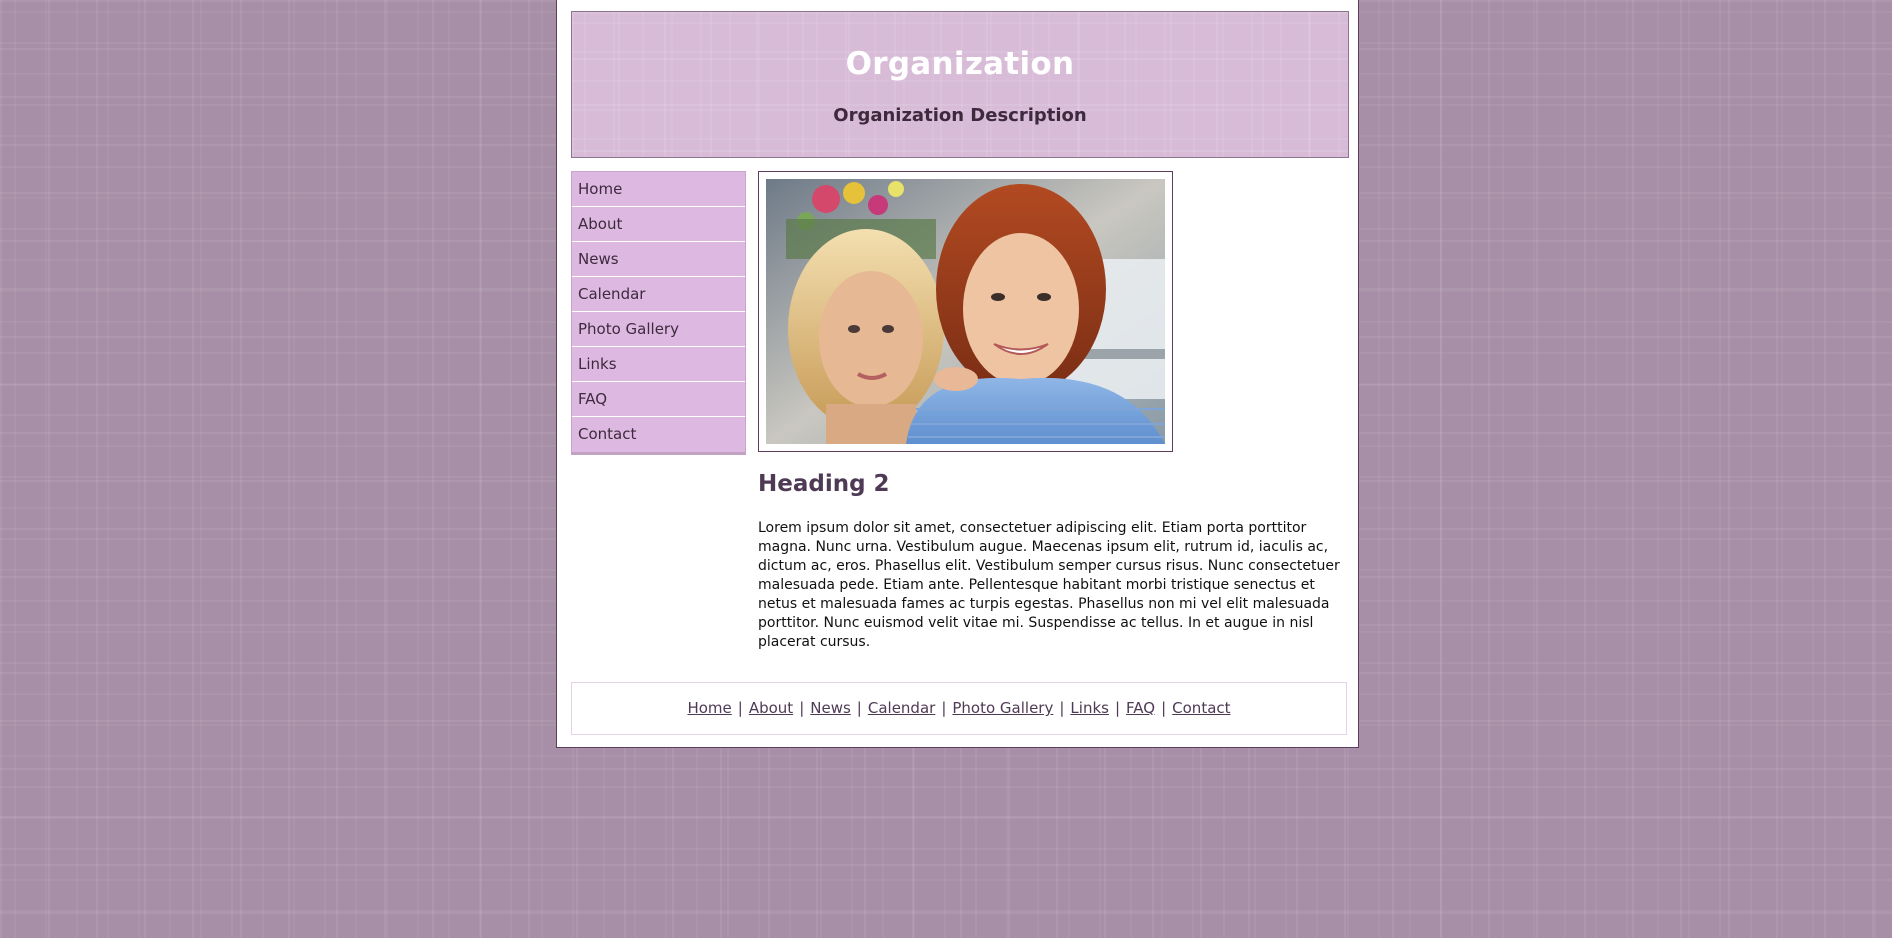 The image size is (1892, 938). I want to click on site-header: Organization Organization Description, so click(960, 84).